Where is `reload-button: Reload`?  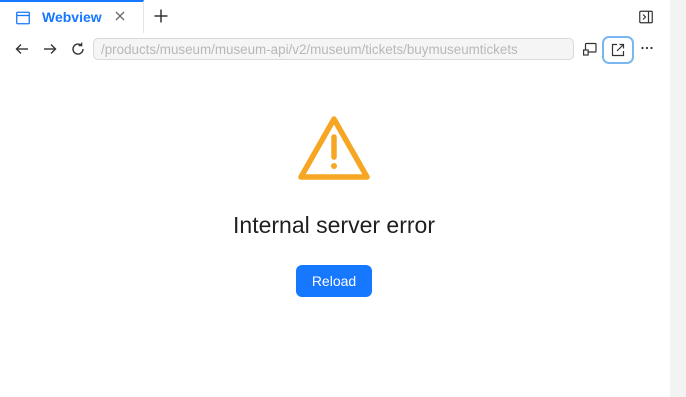
reload-button: Reload is located at coordinates (334, 281).